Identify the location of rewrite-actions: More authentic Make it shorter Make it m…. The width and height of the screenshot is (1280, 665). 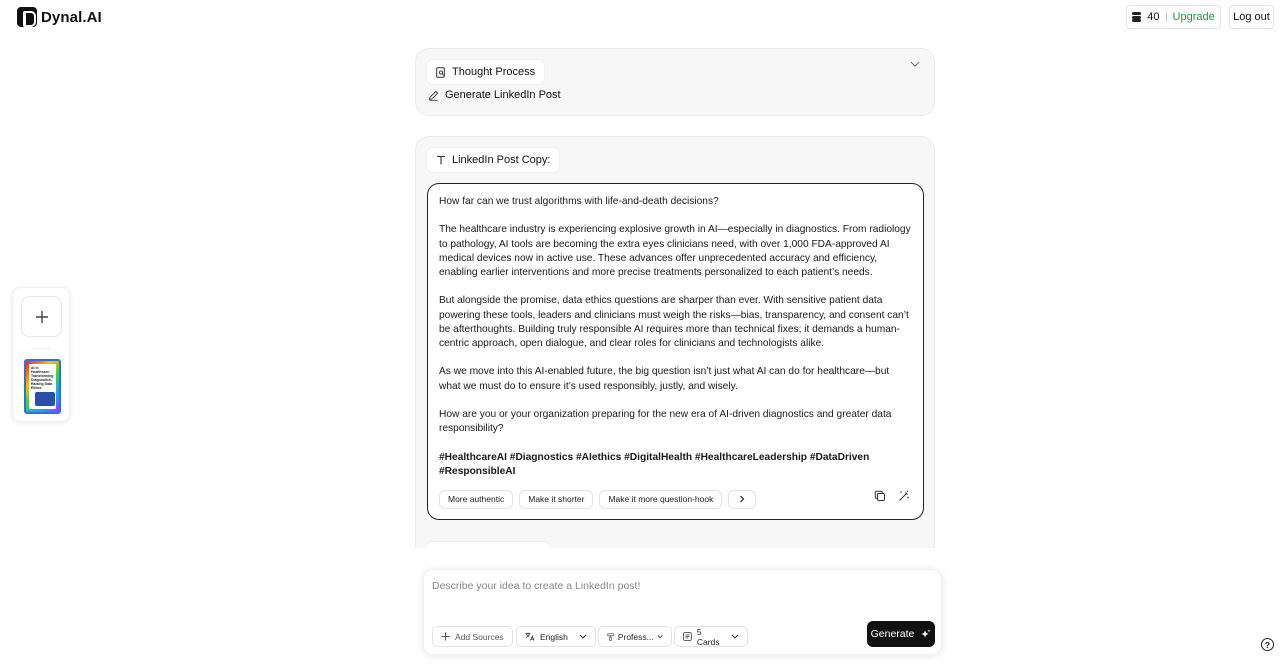
(675, 499).